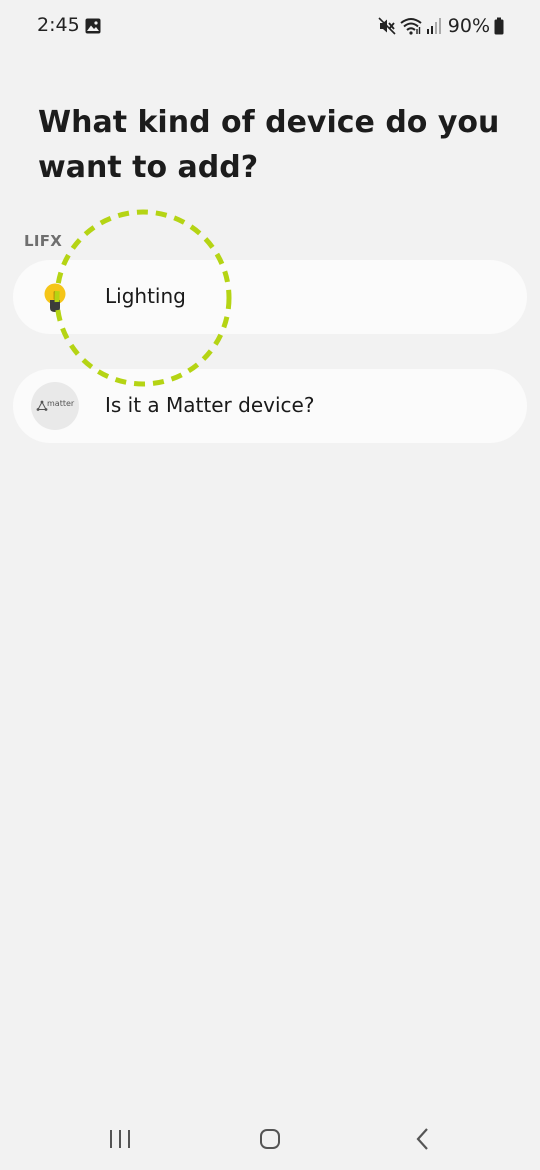 This screenshot has width=540, height=1170. I want to click on matter-logo-icon: matter, so click(55, 406).